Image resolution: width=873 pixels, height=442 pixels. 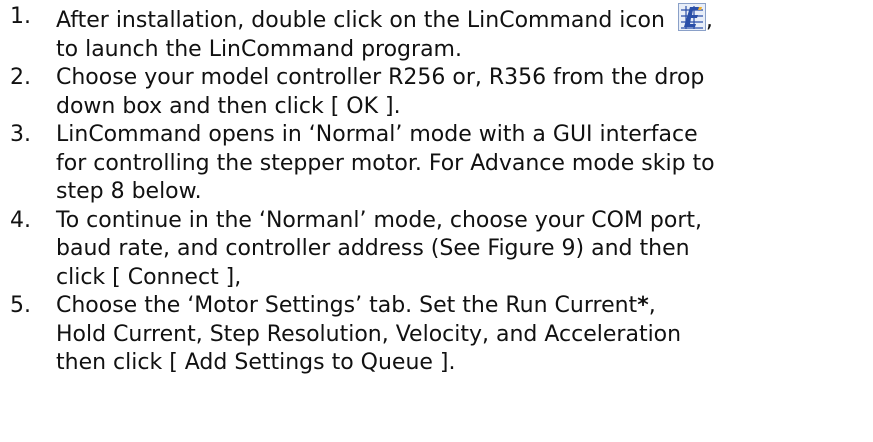 I want to click on step-number: 2., so click(x=20, y=77).